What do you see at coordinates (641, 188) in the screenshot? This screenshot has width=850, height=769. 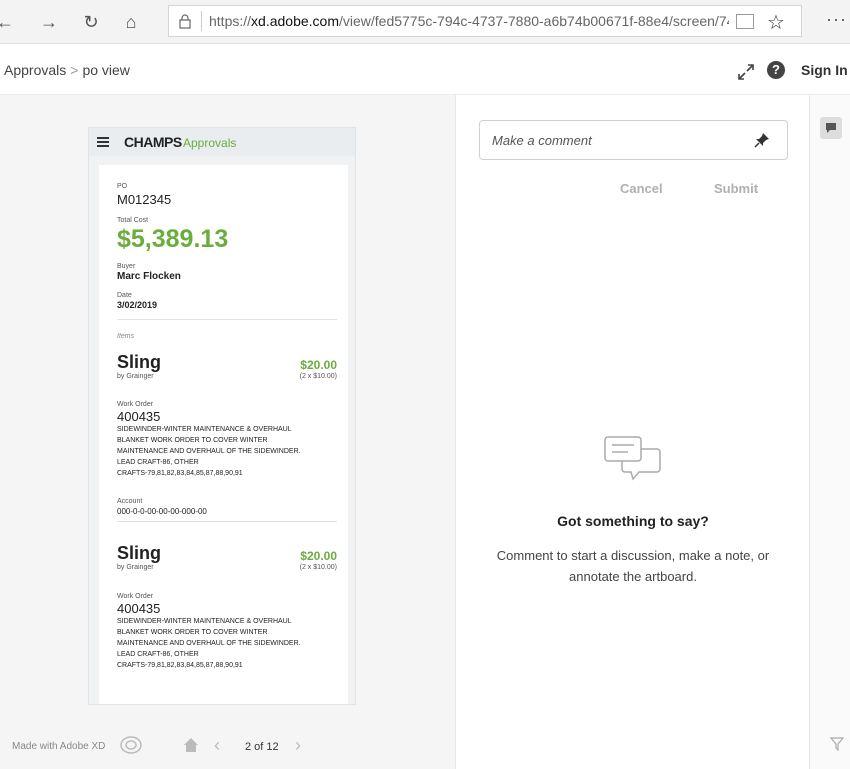 I see `cancel-button: Cancel` at bounding box center [641, 188].